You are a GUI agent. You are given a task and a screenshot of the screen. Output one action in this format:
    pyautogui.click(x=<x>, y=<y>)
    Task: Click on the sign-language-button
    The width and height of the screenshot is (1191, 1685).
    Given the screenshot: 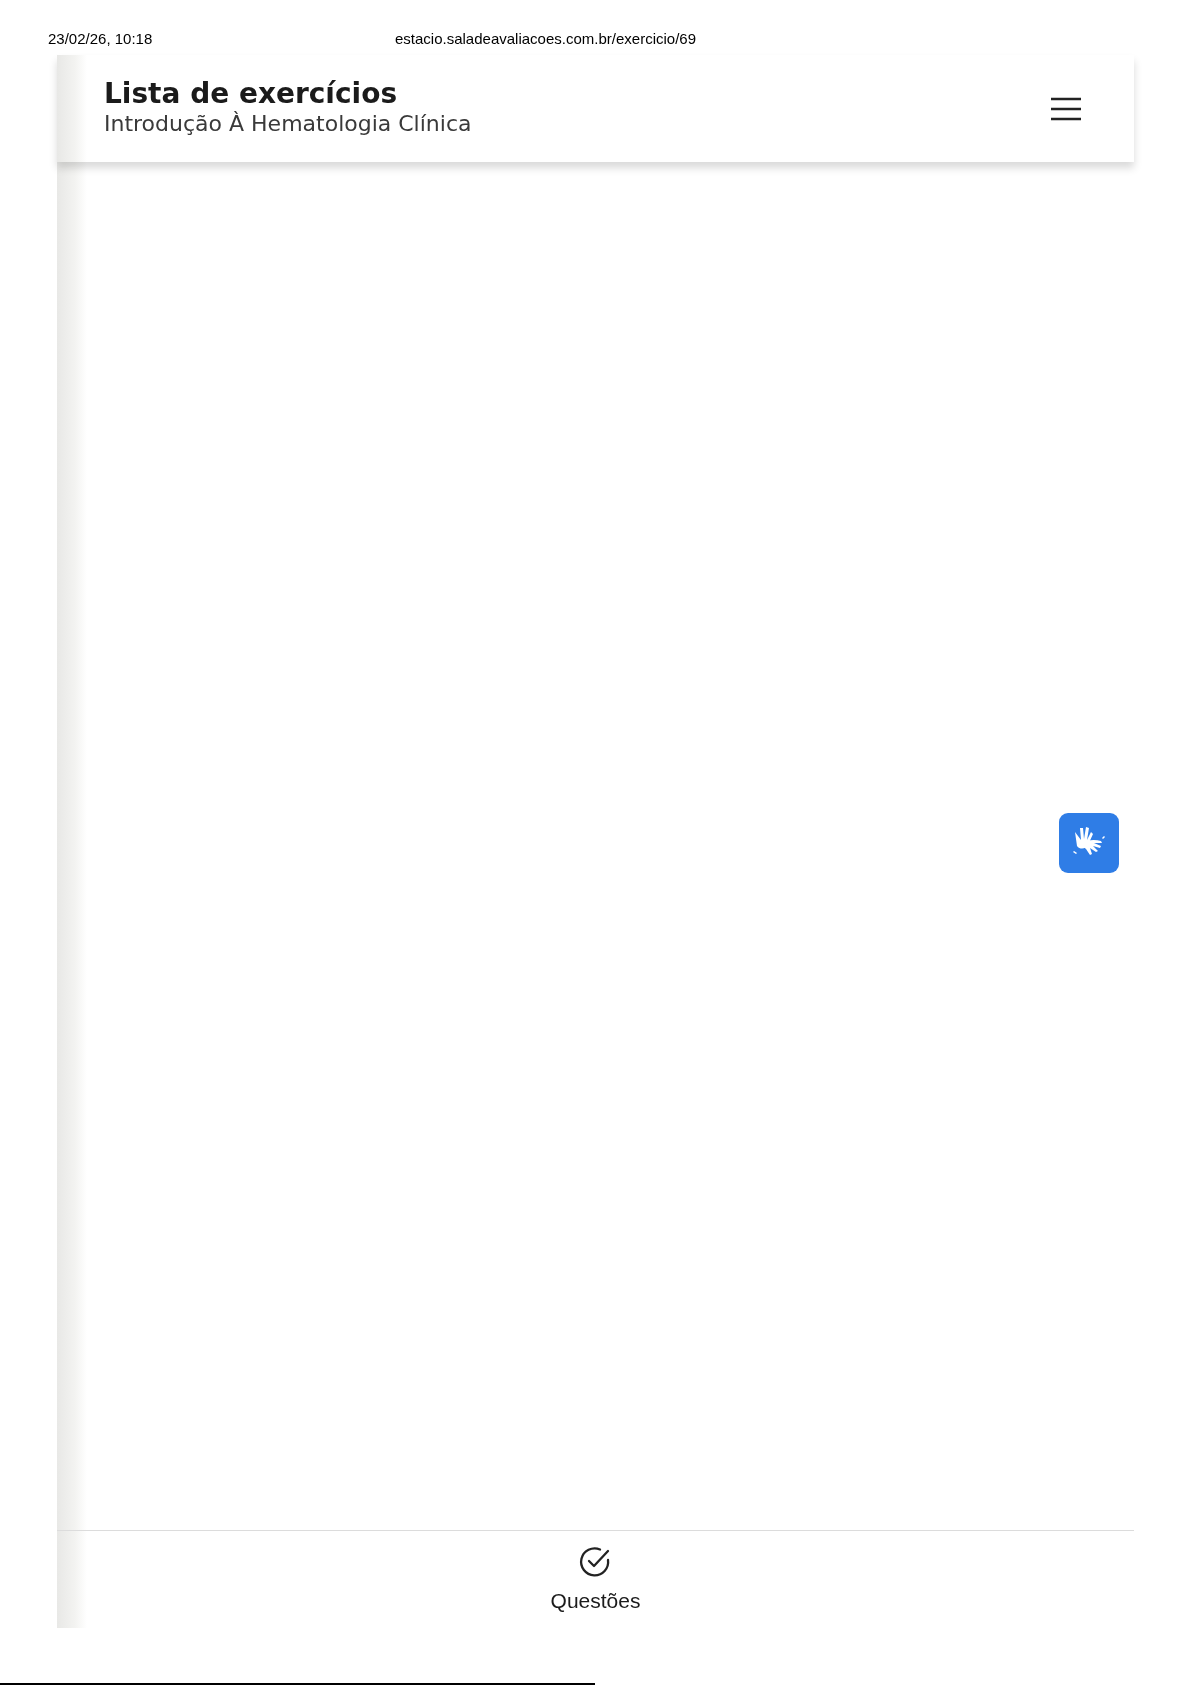 What is the action you would take?
    pyautogui.click(x=1089, y=843)
    